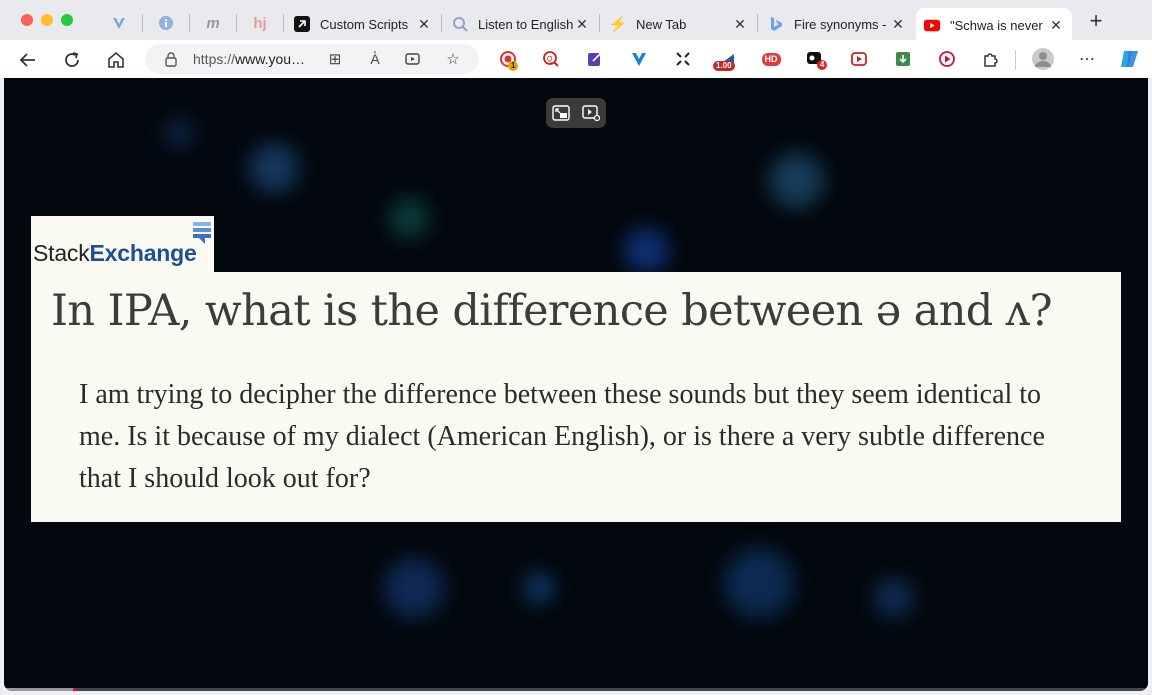 This screenshot has width=1152, height=695. What do you see at coordinates (840, 24) in the screenshot?
I see `tab-title: Fire synonyms -` at bounding box center [840, 24].